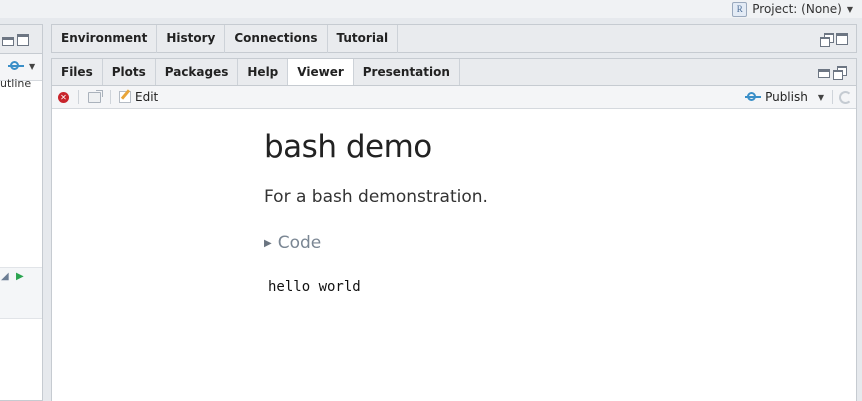 This screenshot has width=862, height=401. Describe the element at coordinates (321, 72) in the screenshot. I see `tab-viewer: Viewer` at that location.